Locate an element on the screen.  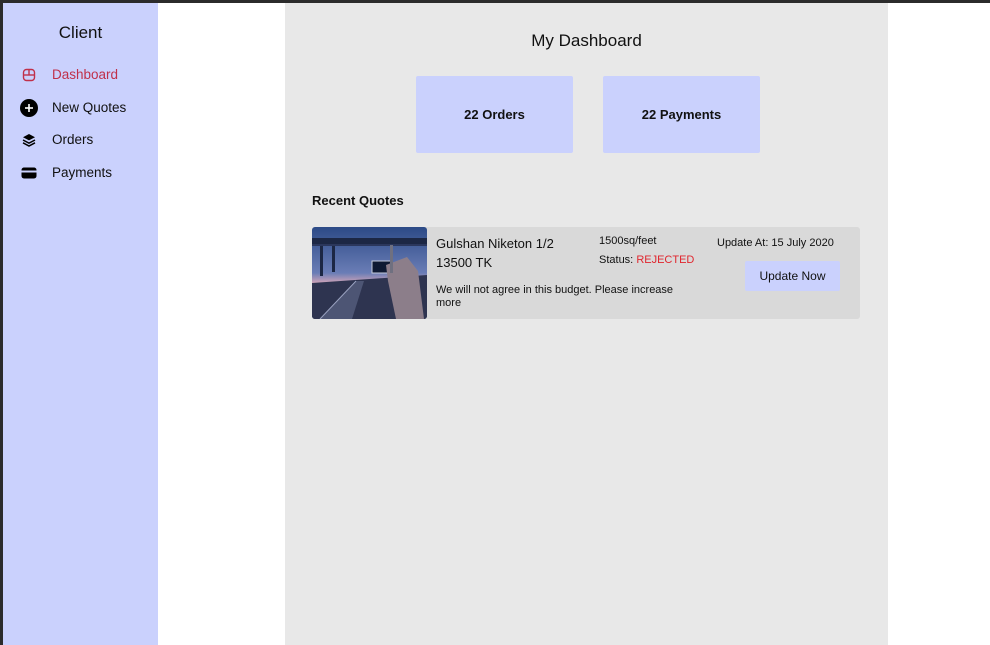
sidebar-item-label: Payments is located at coordinates (82, 172).